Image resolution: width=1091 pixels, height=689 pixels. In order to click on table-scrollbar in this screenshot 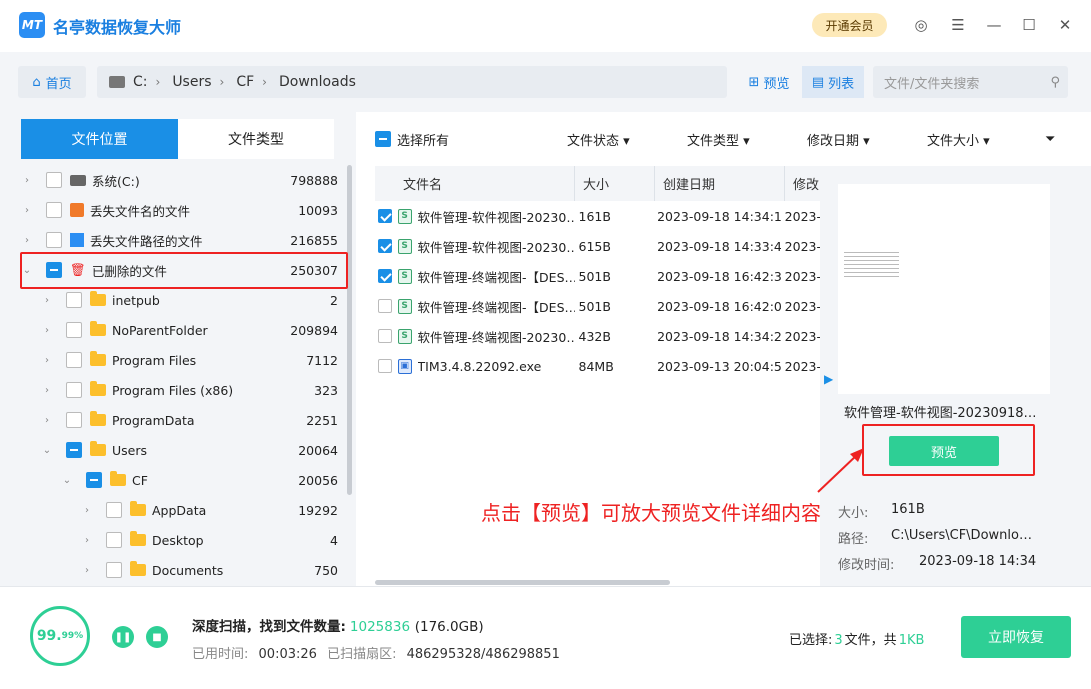, I will do `click(522, 582)`.